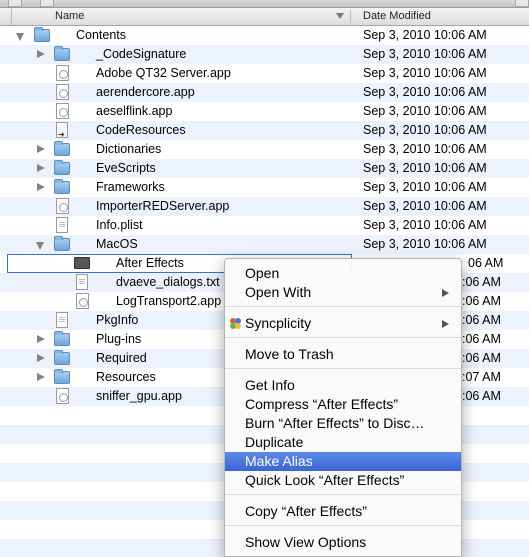 The height and width of the screenshot is (557, 529). I want to click on date-modified-column-header: Date Modified, so click(397, 16).